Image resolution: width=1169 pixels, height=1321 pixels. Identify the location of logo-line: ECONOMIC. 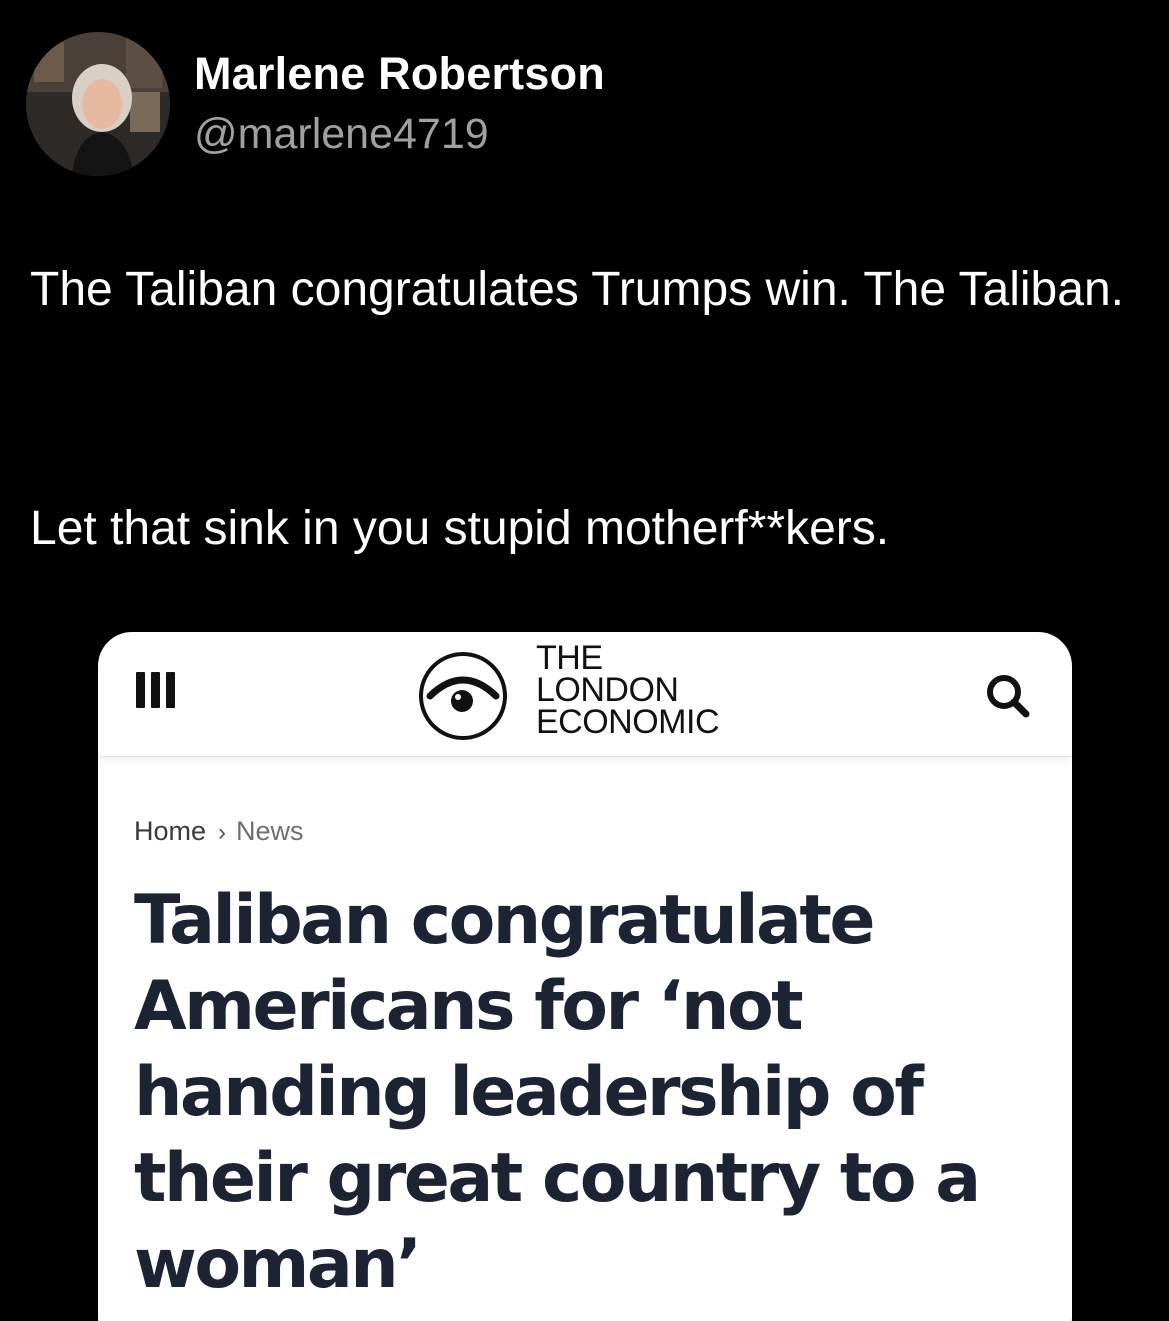
(628, 722).